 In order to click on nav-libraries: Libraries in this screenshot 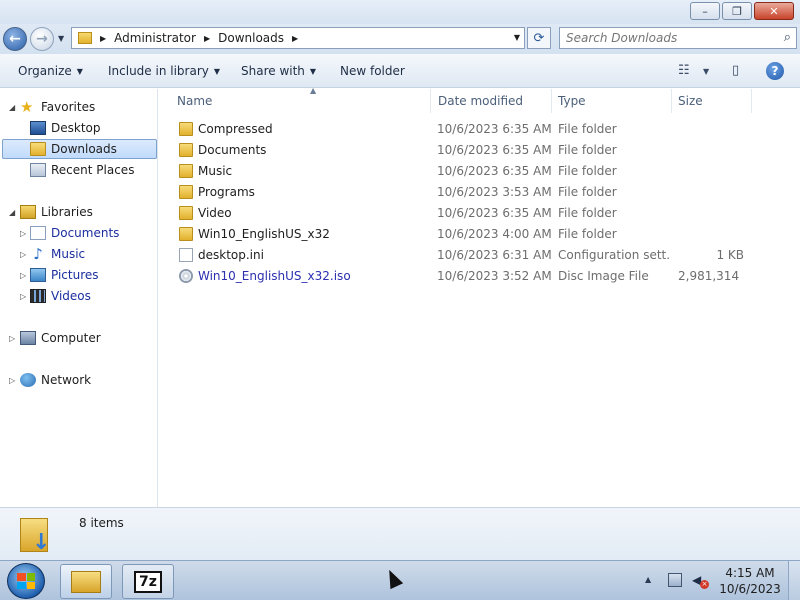, I will do `click(56, 212)`.